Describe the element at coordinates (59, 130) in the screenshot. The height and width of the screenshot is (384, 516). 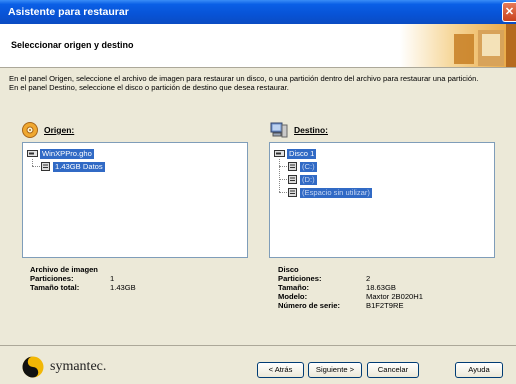
I see `origin-label: Origen:` at that location.